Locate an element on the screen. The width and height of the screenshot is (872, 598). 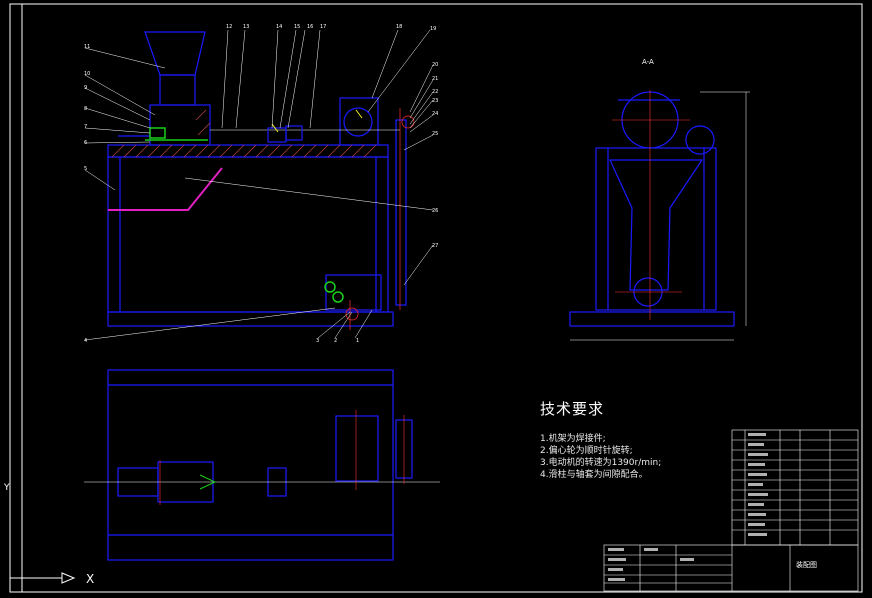
part-label: 8 is located at coordinates (85, 109).